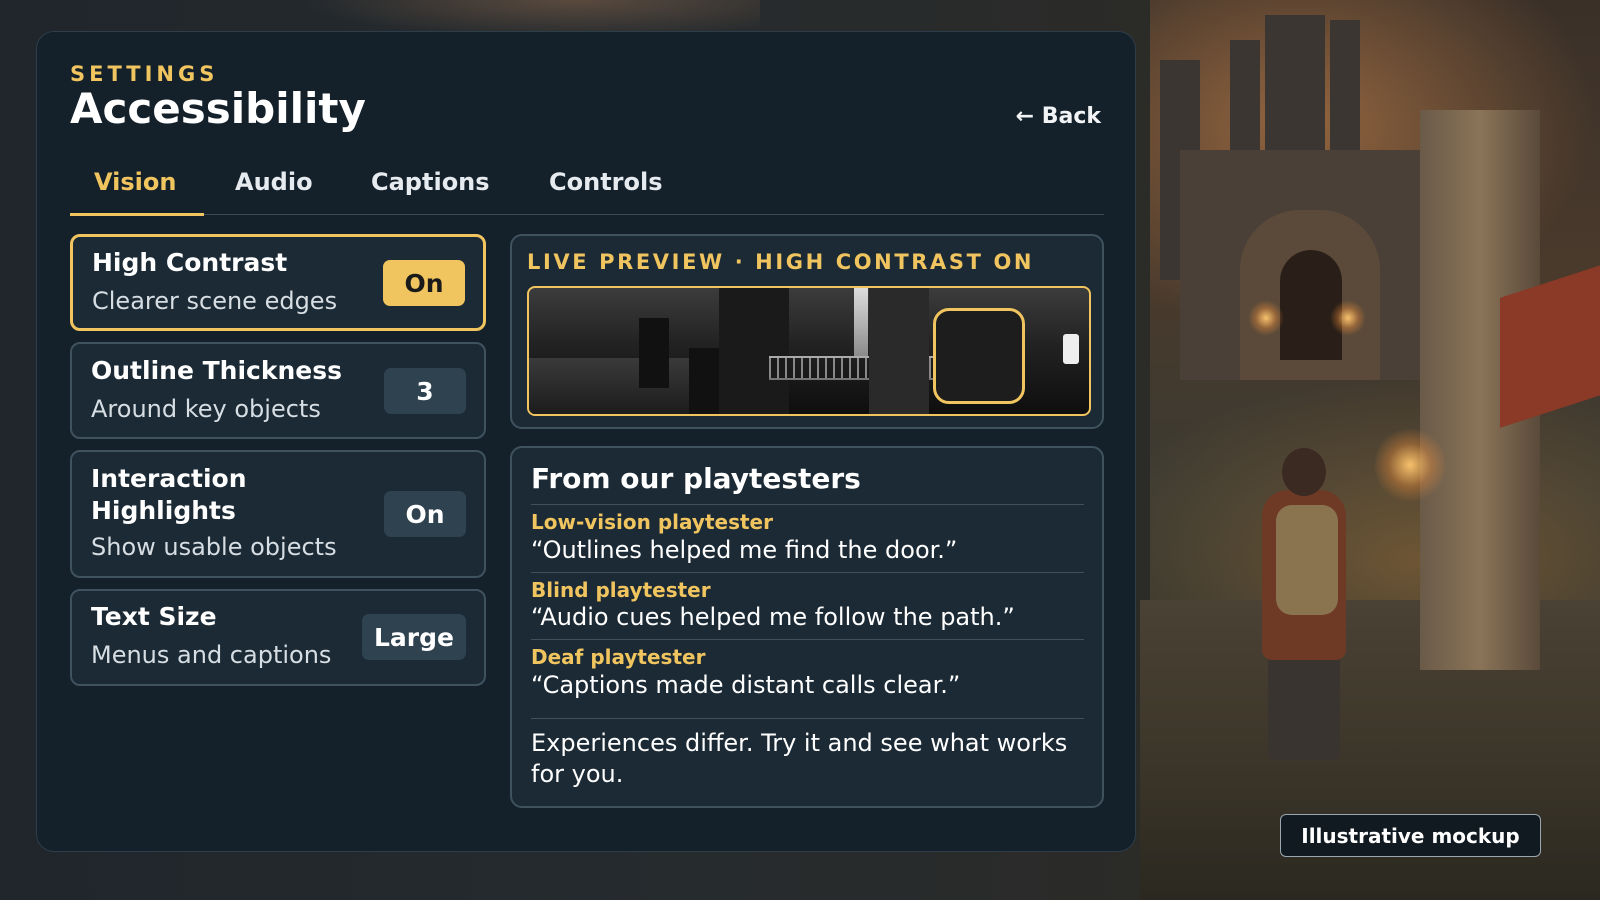 This screenshot has width=1600, height=900. I want to click on high-contrast-toggle: On, so click(424, 283).